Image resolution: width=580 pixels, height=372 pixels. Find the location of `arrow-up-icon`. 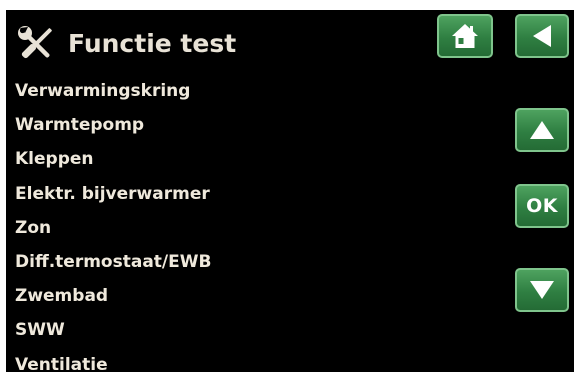

arrow-up-icon is located at coordinates (542, 130).